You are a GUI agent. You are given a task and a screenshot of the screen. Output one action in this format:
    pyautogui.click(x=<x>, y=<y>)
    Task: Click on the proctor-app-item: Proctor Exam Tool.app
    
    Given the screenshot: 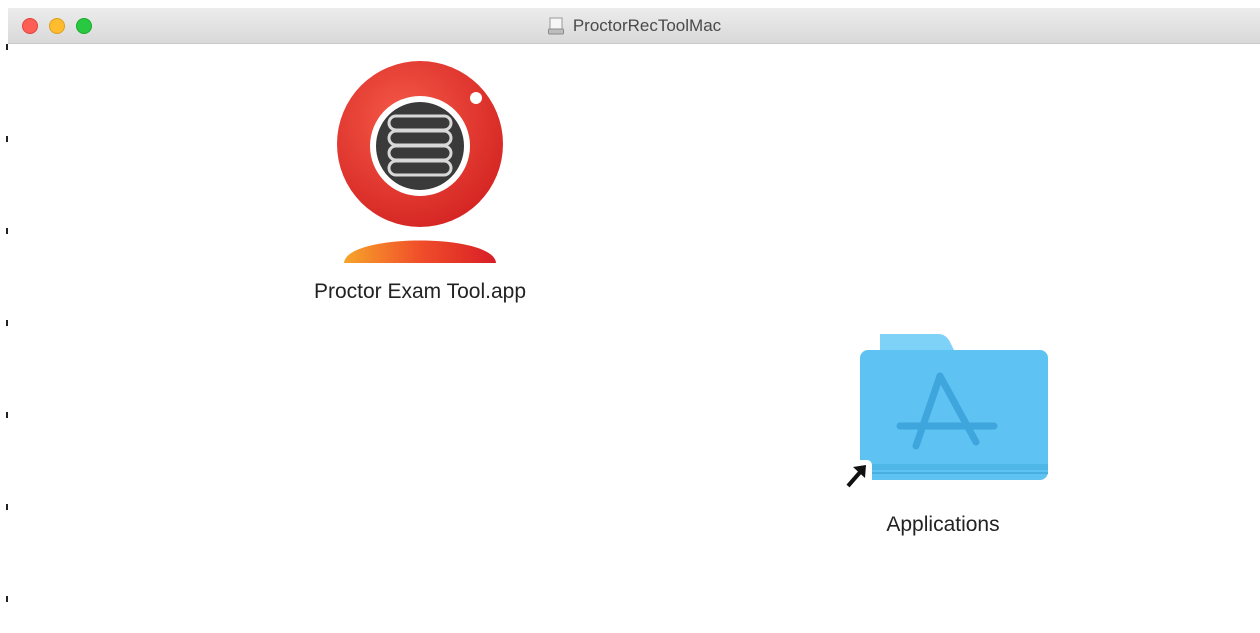 What is the action you would take?
    pyautogui.click(x=420, y=181)
    